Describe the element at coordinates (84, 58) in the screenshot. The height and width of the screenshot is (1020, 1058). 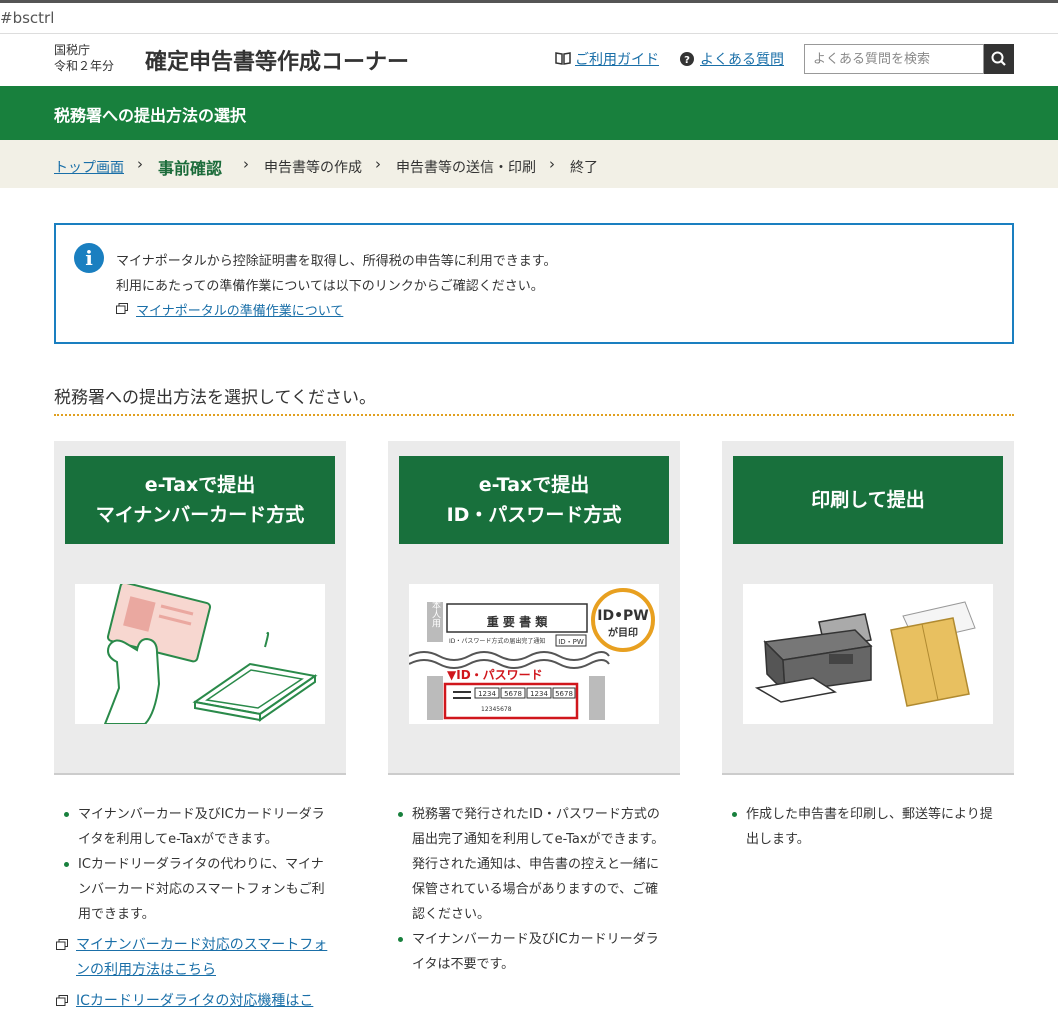
I see `agency-label: 国税庁 令和２年分` at that location.